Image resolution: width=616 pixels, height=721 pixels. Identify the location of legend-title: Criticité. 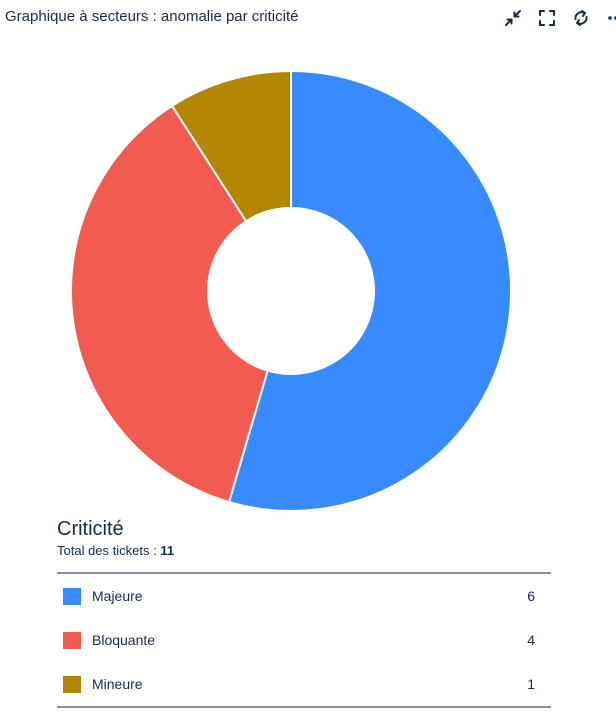
(90, 529).